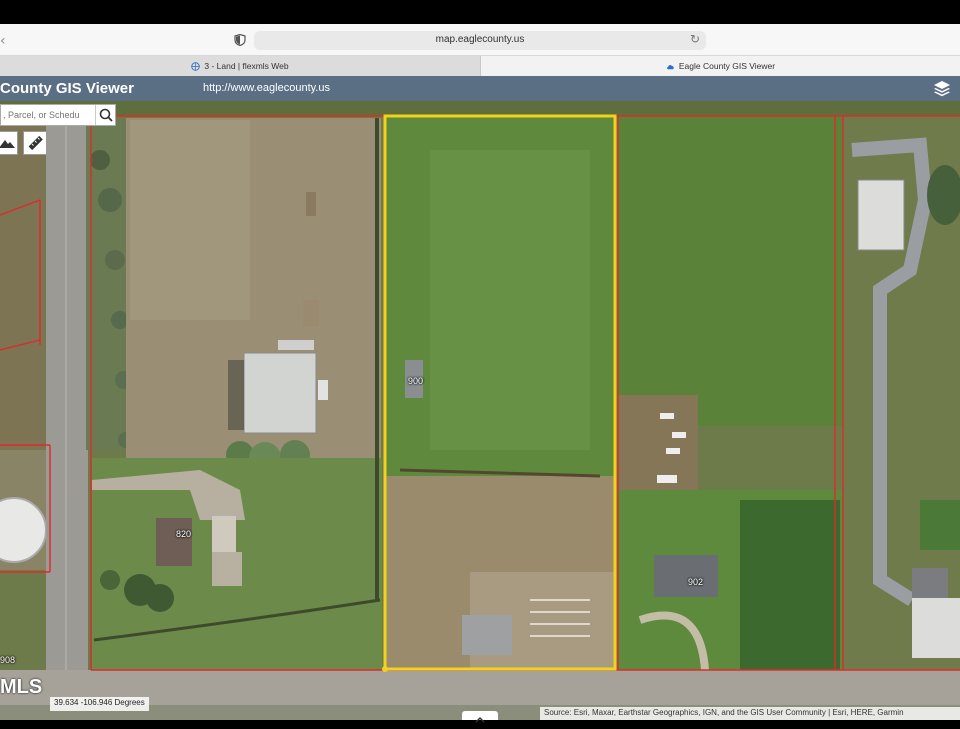  I want to click on metal-building, so click(280, 393).